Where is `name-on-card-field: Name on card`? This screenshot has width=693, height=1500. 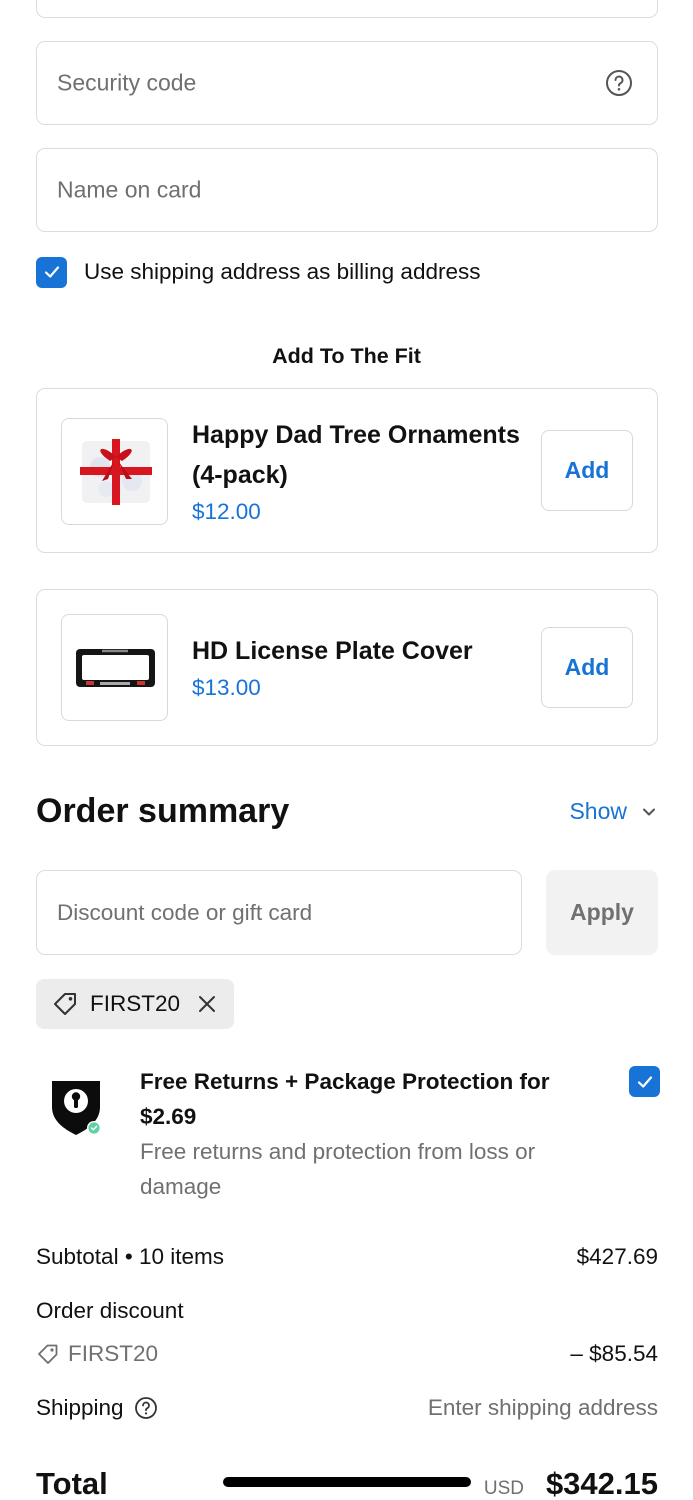 name-on-card-field: Name on card is located at coordinates (347, 190).